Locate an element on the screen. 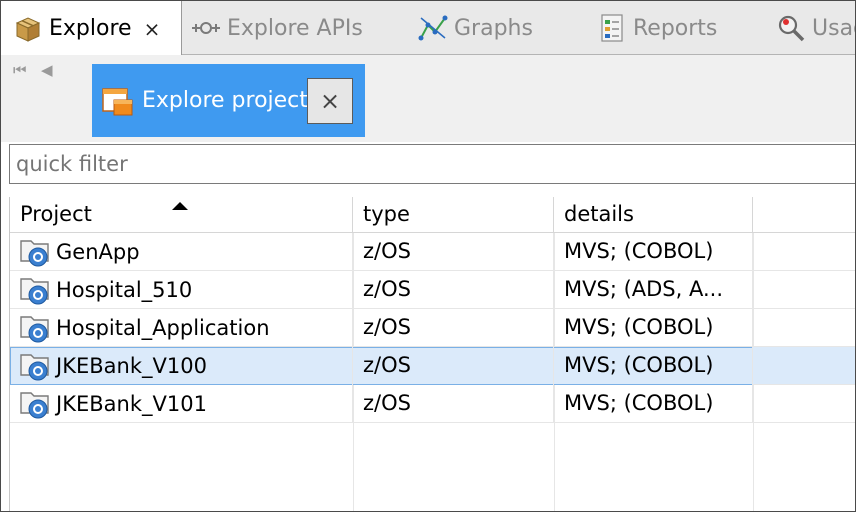 This screenshot has width=856, height=512. table-row: GenApp z/OS MVS; (COBOL) is located at coordinates (432, 252).